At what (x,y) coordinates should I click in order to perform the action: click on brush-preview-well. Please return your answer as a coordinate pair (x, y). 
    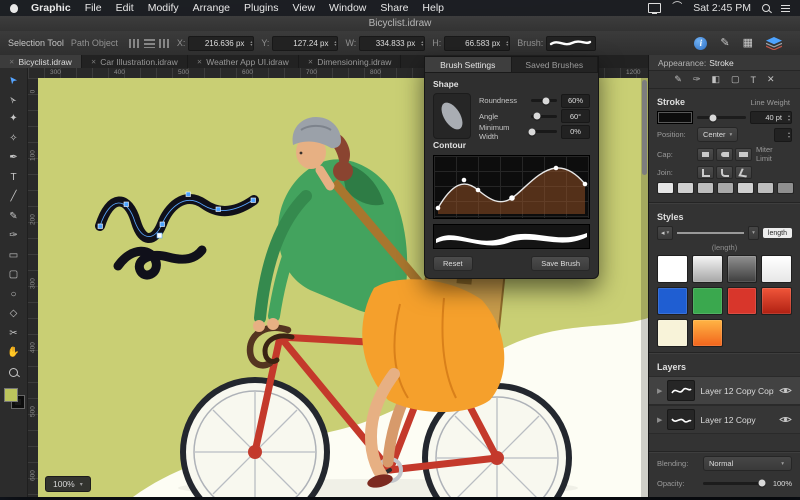
    Looking at the image, I should click on (571, 43).